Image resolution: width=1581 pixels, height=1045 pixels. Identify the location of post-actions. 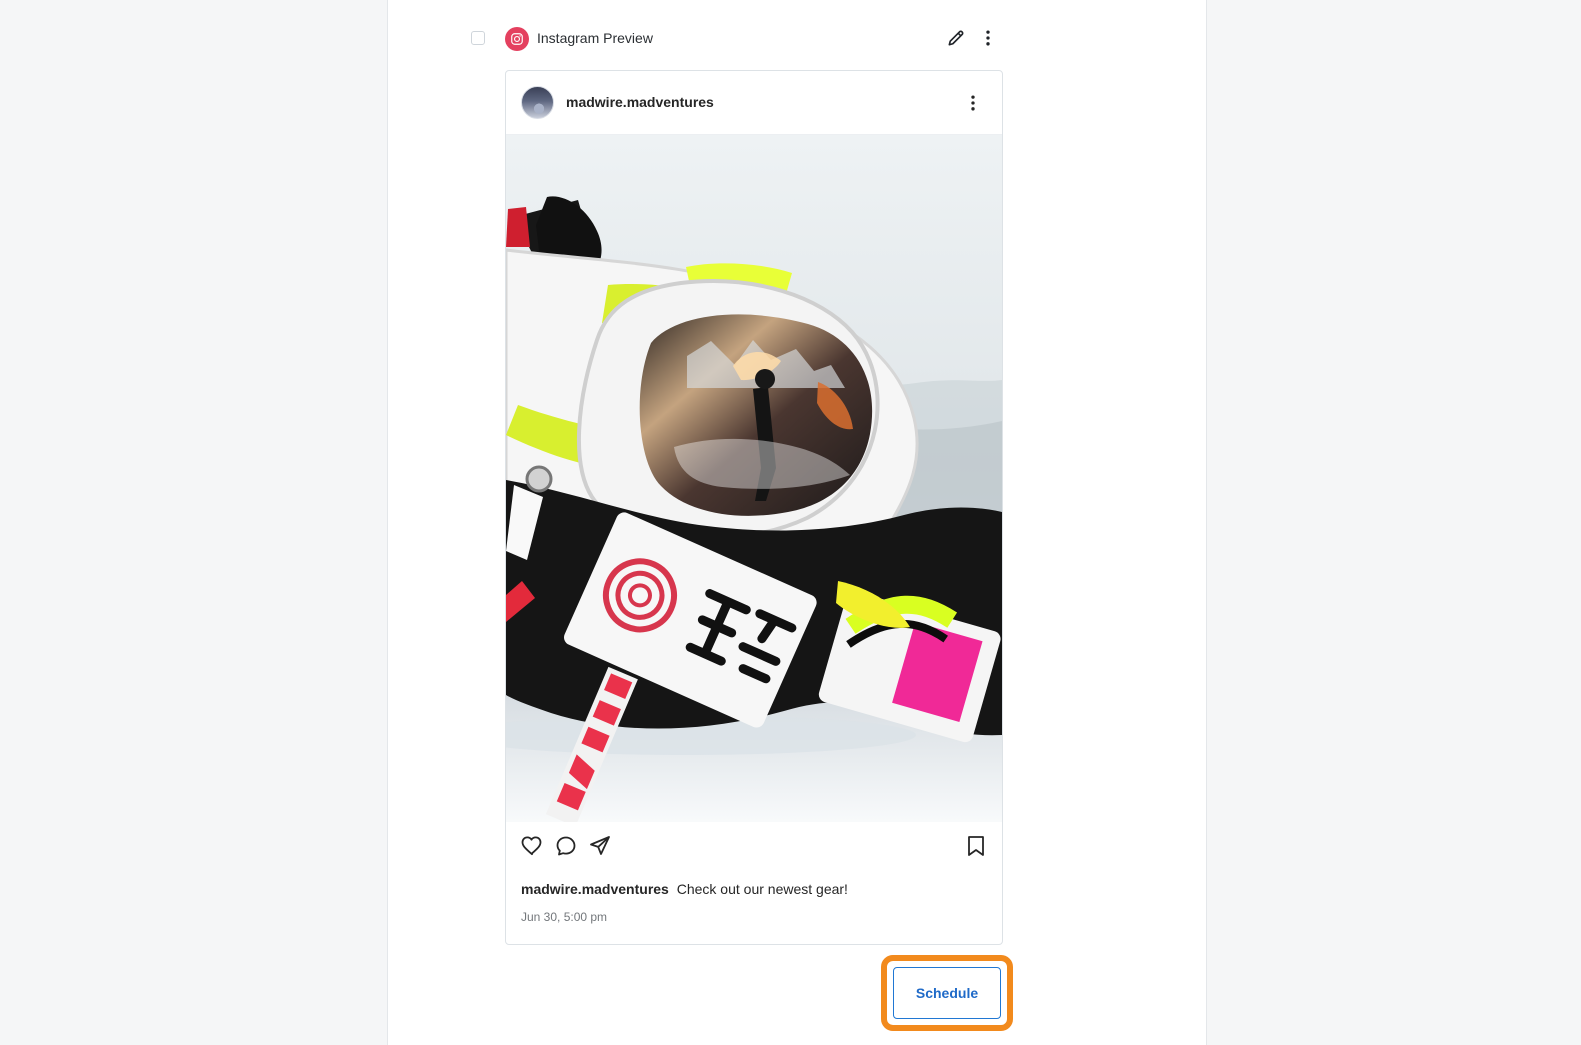
(754, 849).